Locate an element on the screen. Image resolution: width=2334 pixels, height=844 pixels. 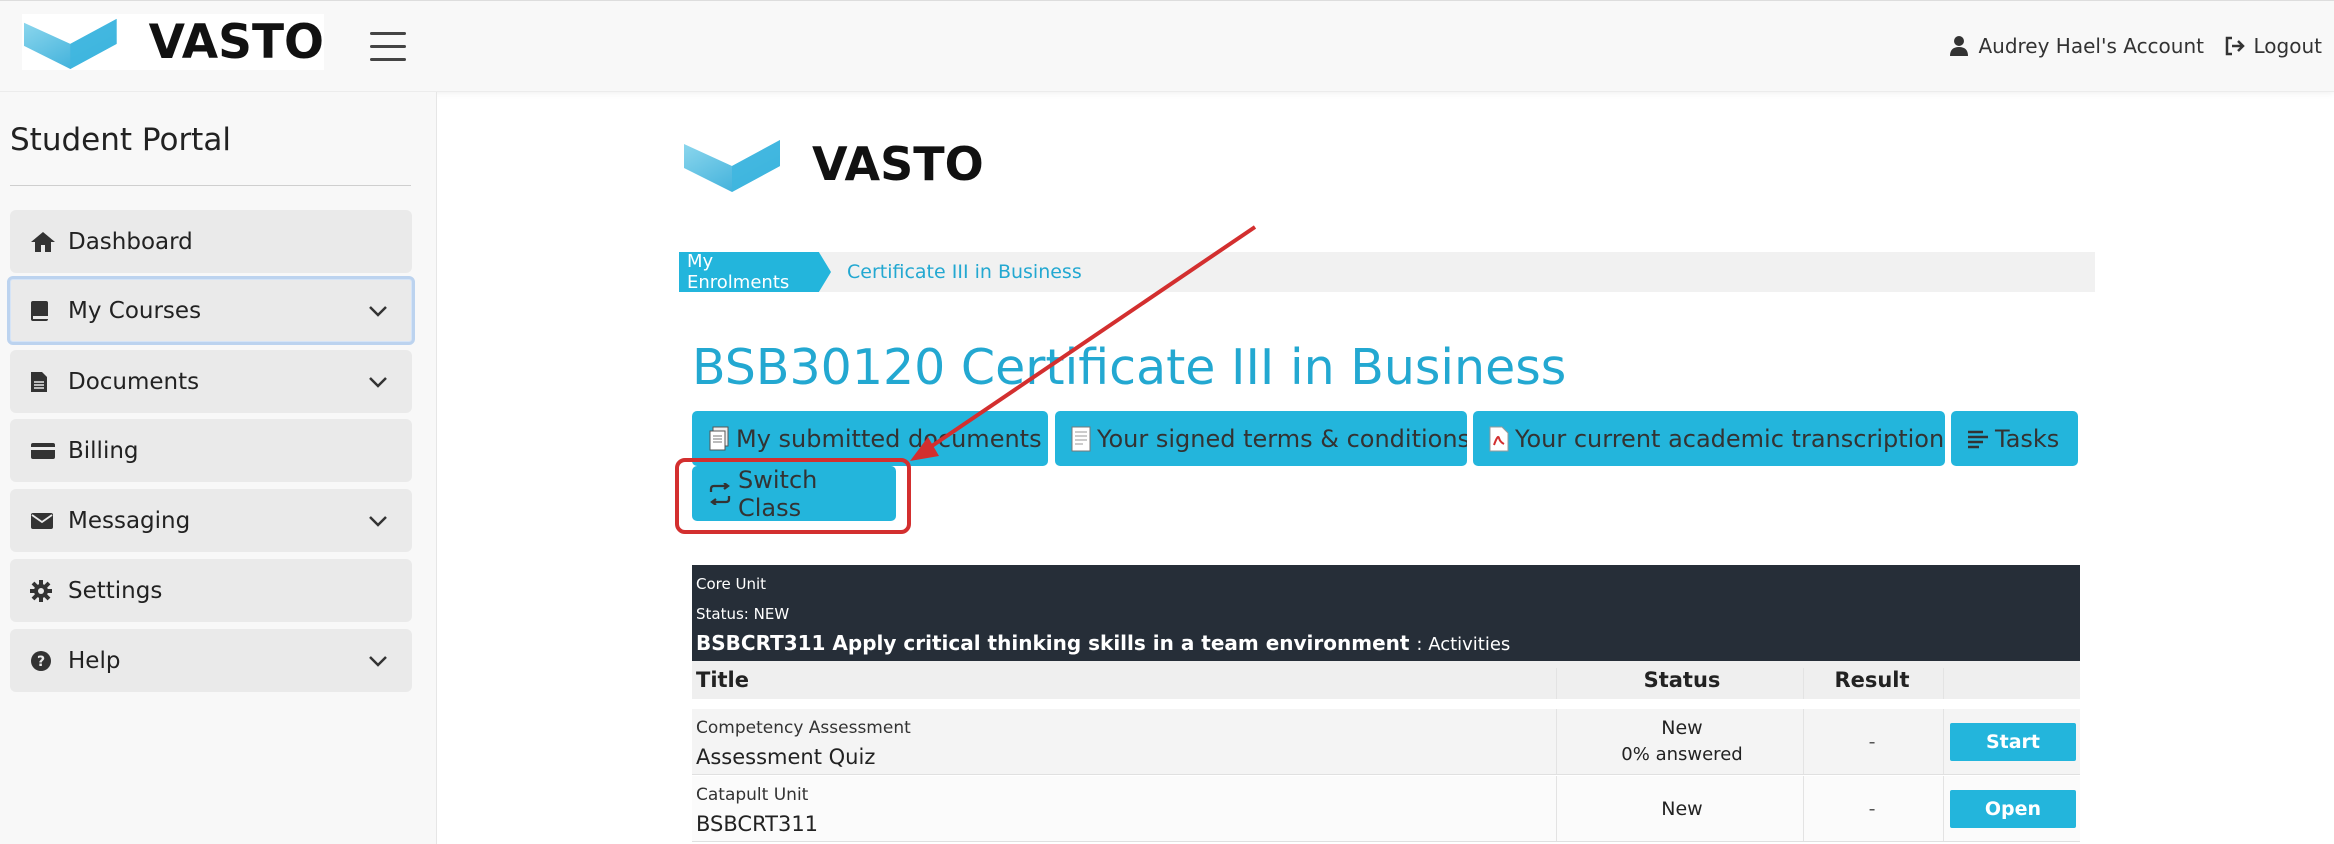
logout-label: Logout is located at coordinates (2287, 46).